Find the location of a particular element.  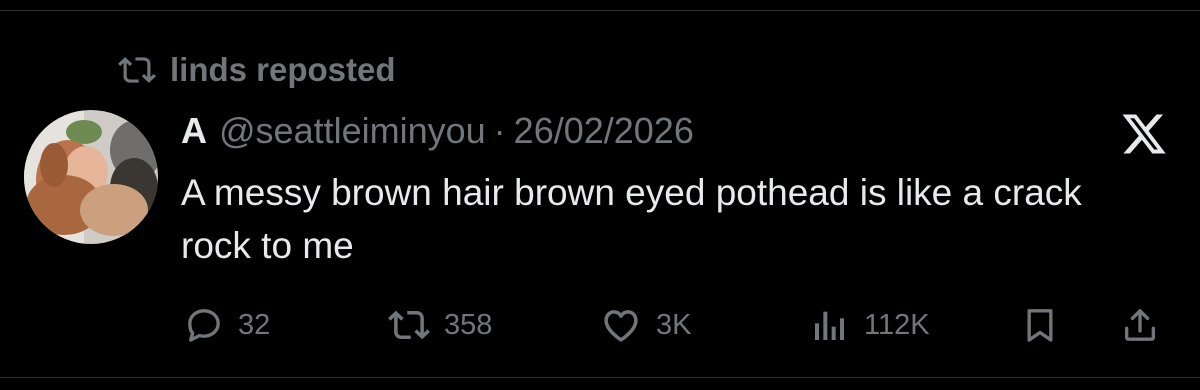

bottom-divider is located at coordinates (600, 377).